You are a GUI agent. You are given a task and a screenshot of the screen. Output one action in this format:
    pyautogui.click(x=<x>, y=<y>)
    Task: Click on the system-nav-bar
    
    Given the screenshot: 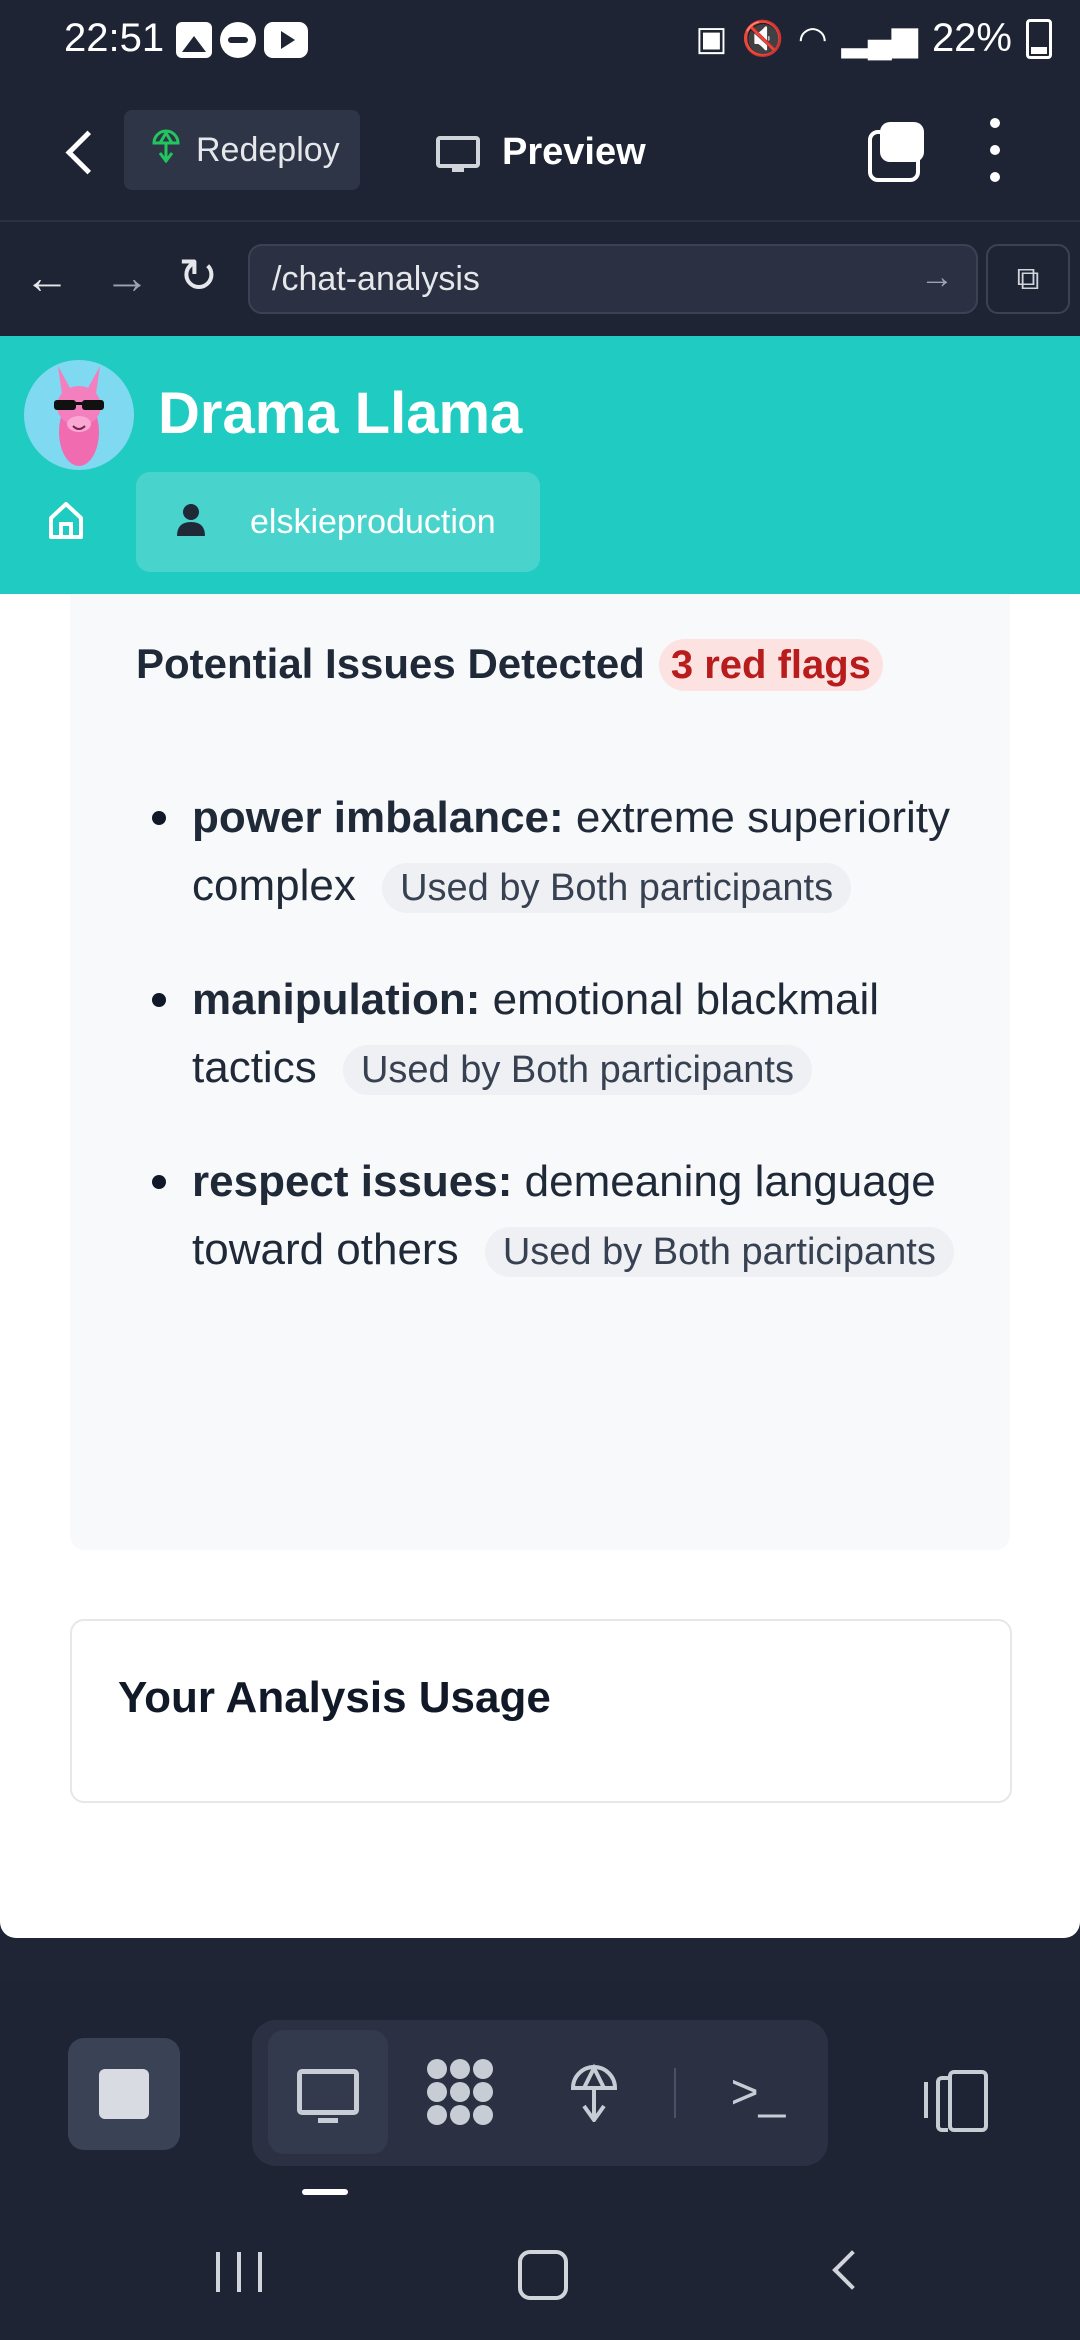 What is the action you would take?
    pyautogui.click(x=540, y=2270)
    